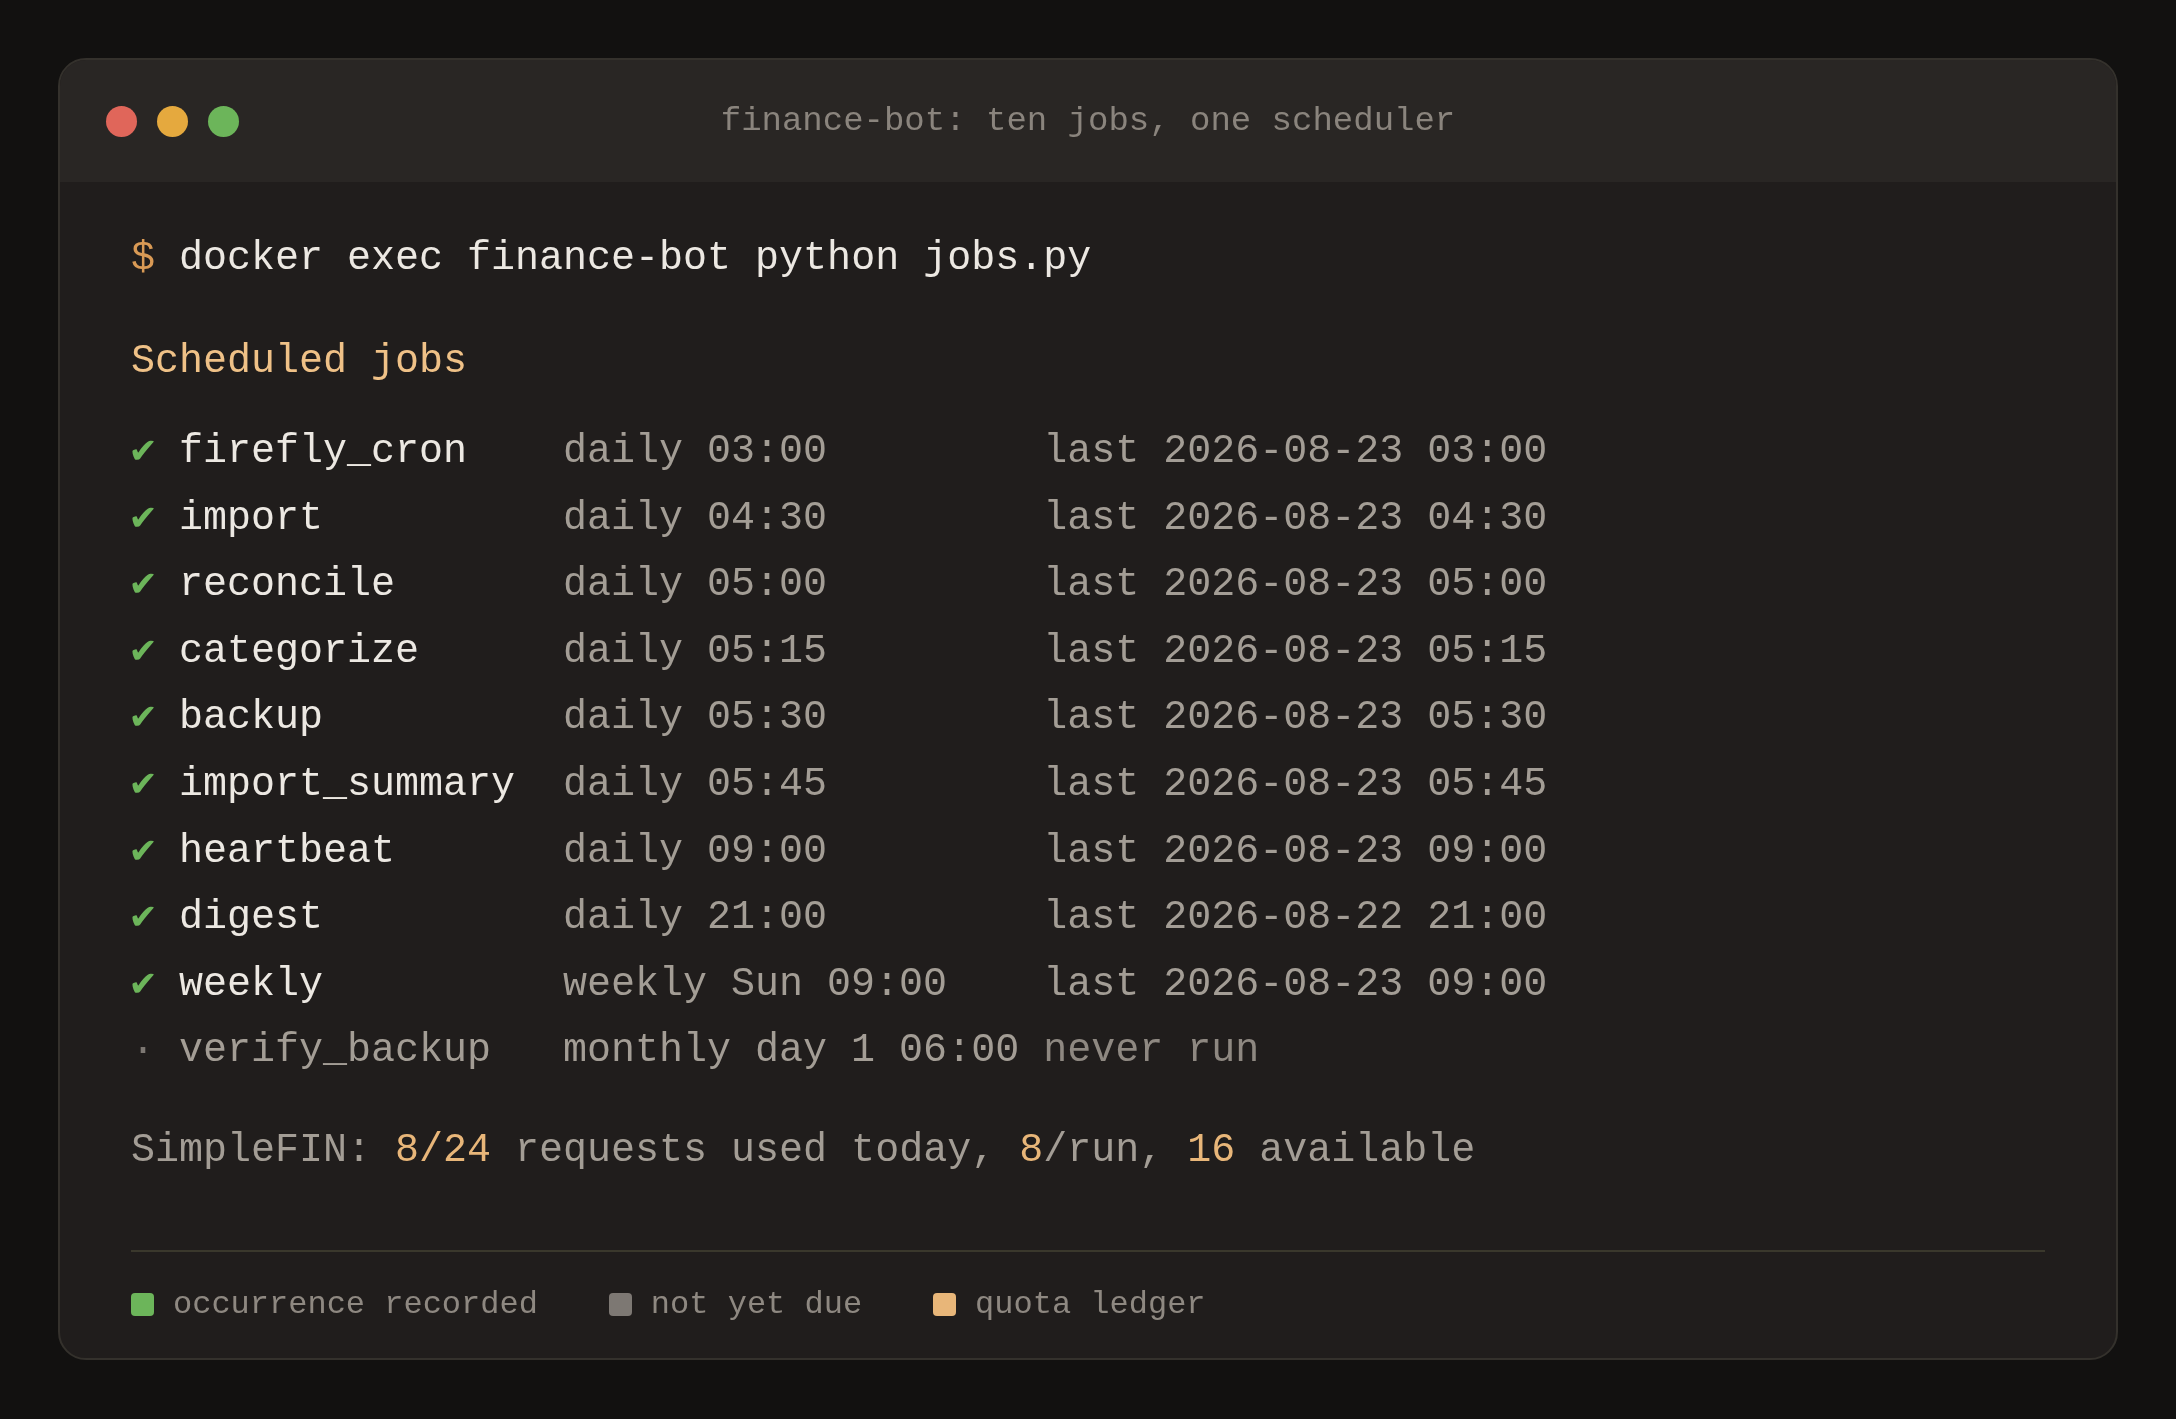 This screenshot has width=2176, height=1419. Describe the element at coordinates (223, 121) in the screenshot. I see `maximize-button` at that location.